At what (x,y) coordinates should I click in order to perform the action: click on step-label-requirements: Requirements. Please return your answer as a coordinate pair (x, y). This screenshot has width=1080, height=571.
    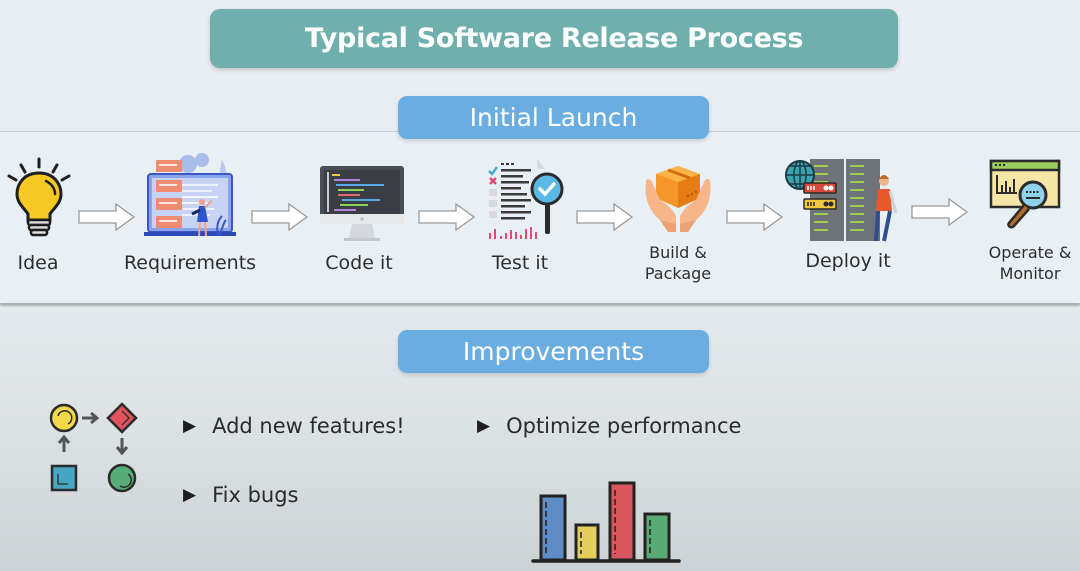
    Looking at the image, I should click on (190, 263).